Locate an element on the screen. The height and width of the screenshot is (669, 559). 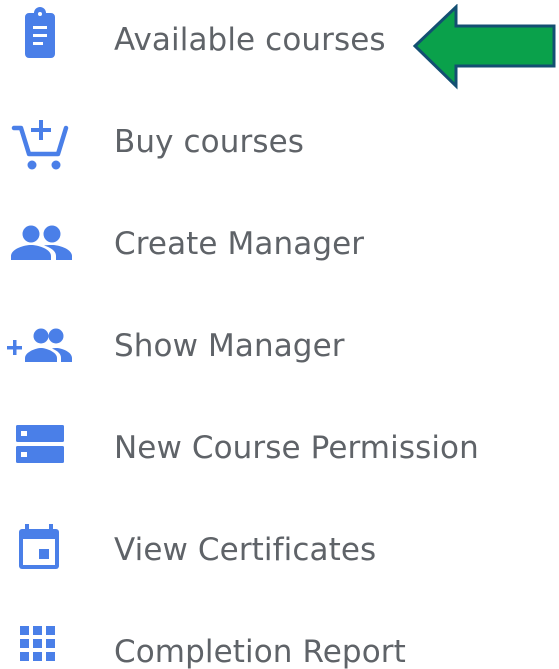
cart-plus-icon is located at coordinates (42, 142).